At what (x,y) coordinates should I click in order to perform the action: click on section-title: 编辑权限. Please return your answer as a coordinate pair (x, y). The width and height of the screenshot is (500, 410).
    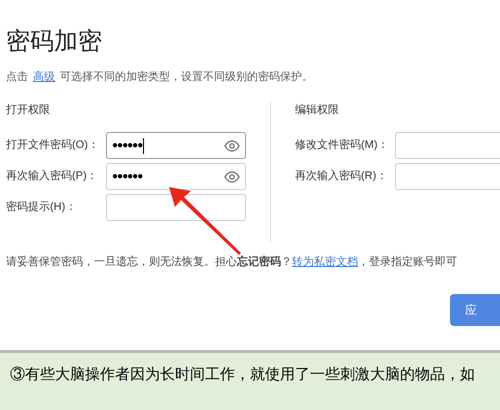
    Looking at the image, I should click on (317, 110).